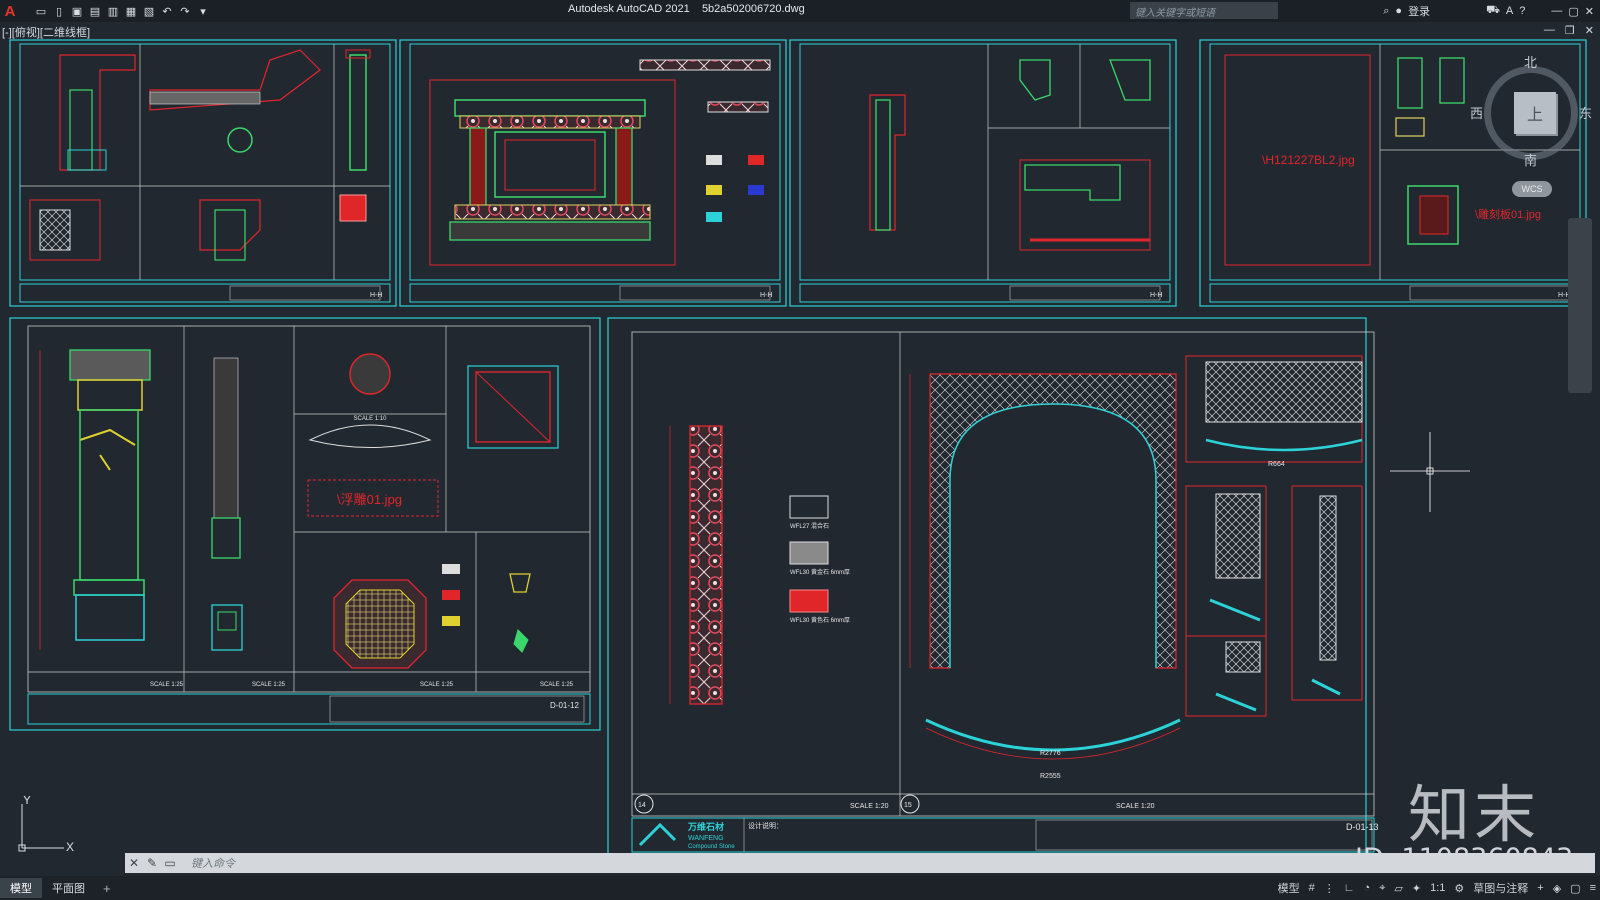 The height and width of the screenshot is (900, 1600). What do you see at coordinates (1522, 11) in the screenshot?
I see `help-icon: ?` at bounding box center [1522, 11].